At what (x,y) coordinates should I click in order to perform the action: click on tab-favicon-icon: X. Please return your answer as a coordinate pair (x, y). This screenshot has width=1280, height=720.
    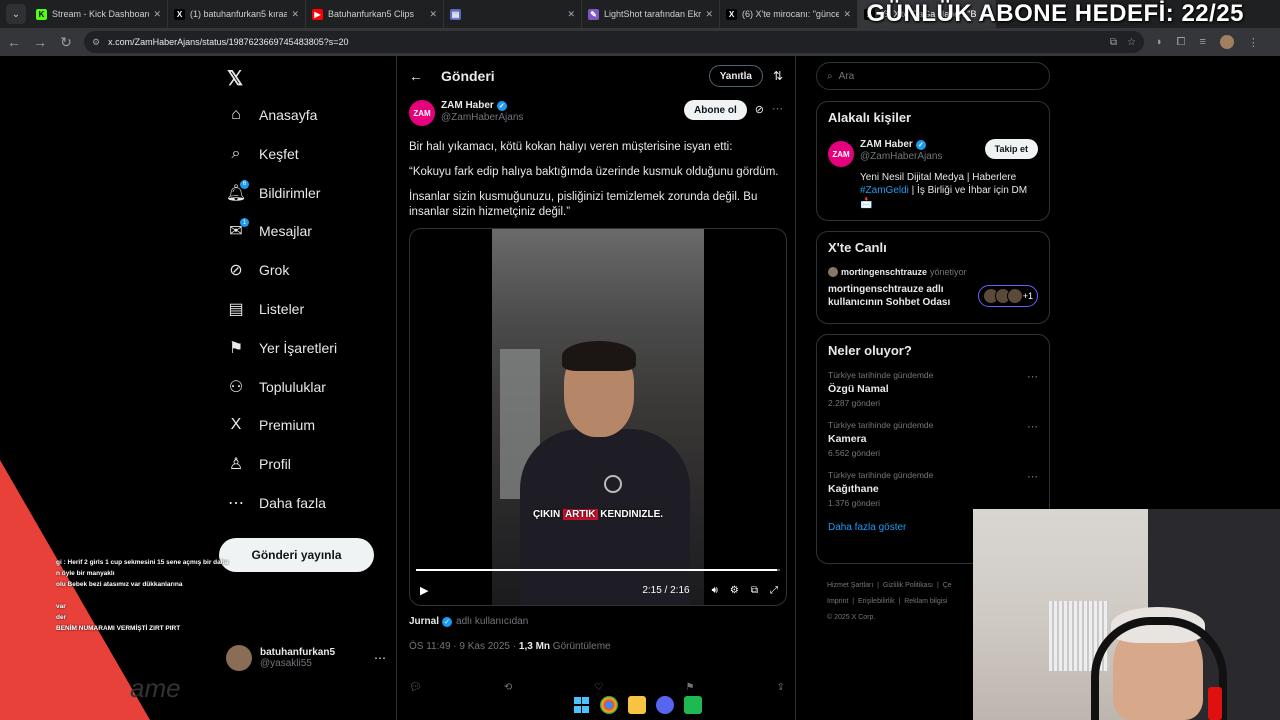
    Looking at the image, I should click on (179, 14).